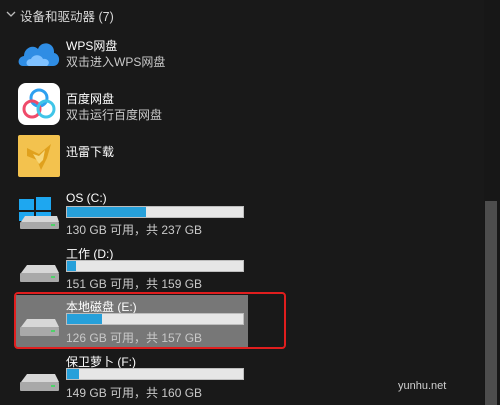  I want to click on red-highlight-rectangle, so click(150, 320).